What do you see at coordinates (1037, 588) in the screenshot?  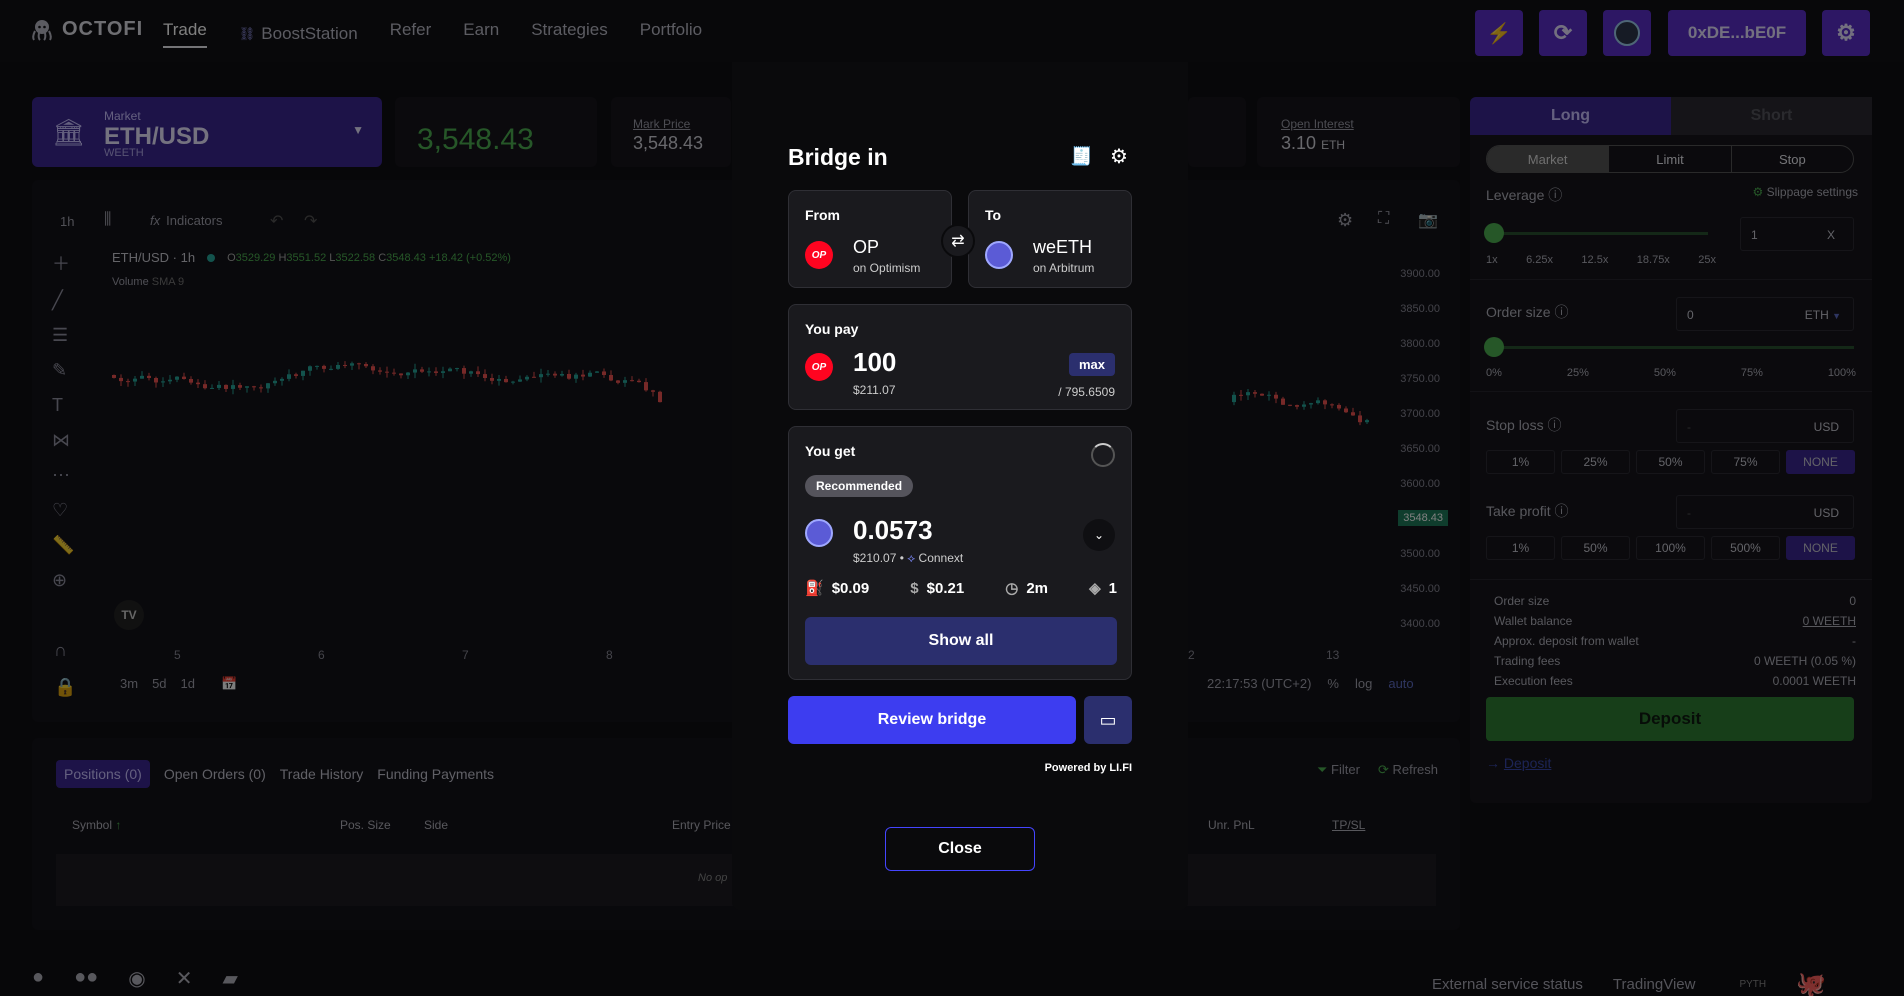 I see `duration-value: 2m` at bounding box center [1037, 588].